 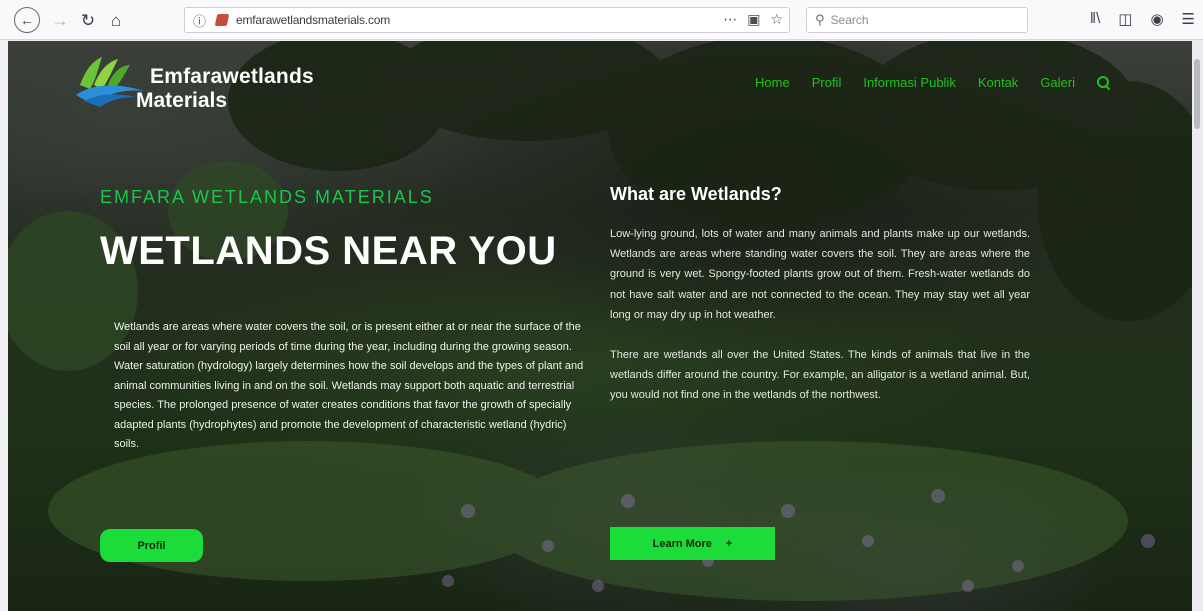 I want to click on forward-arrow-icon: →, so click(x=60, y=20).